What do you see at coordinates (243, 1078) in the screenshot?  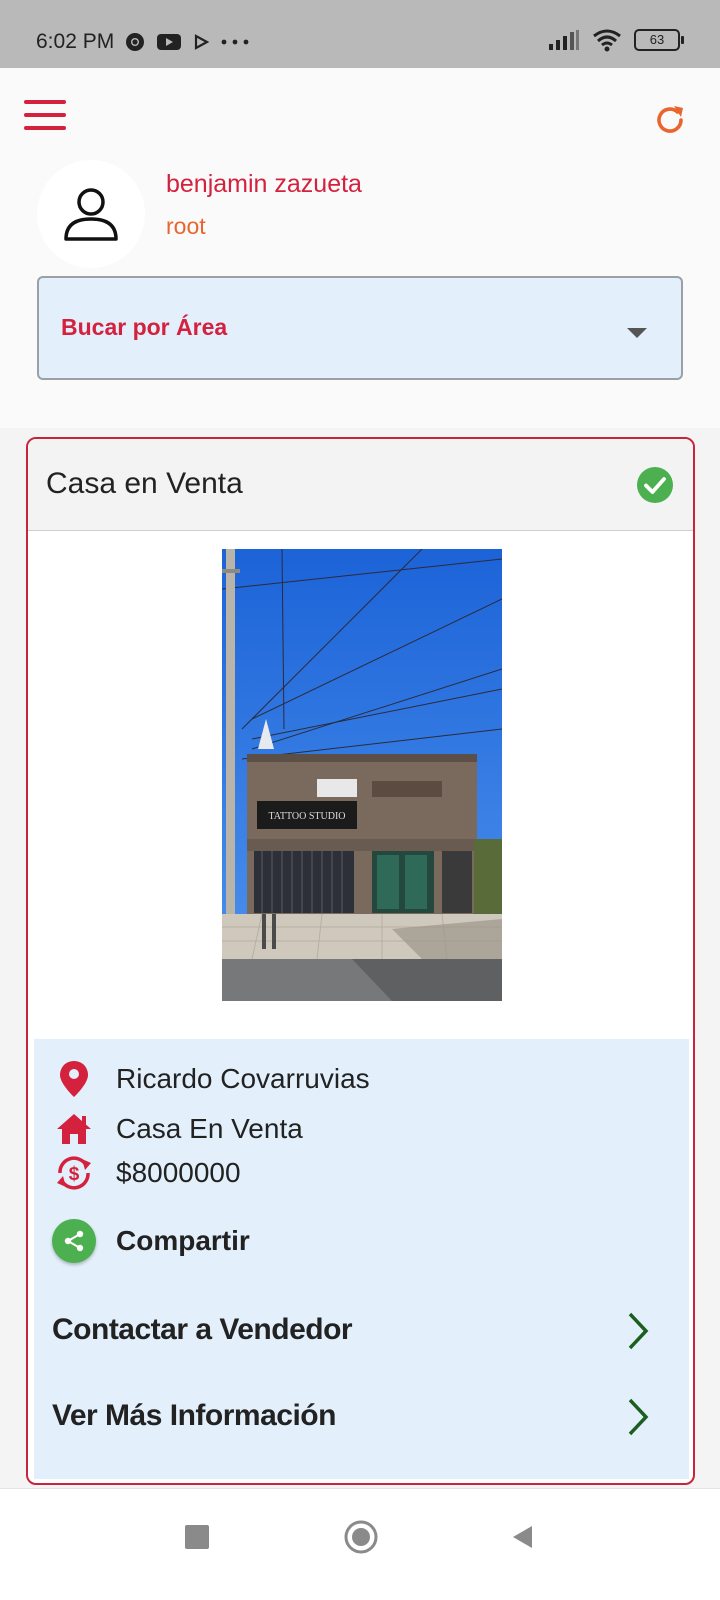 I see `listing-owner: Ricardo Covarruvias` at bounding box center [243, 1078].